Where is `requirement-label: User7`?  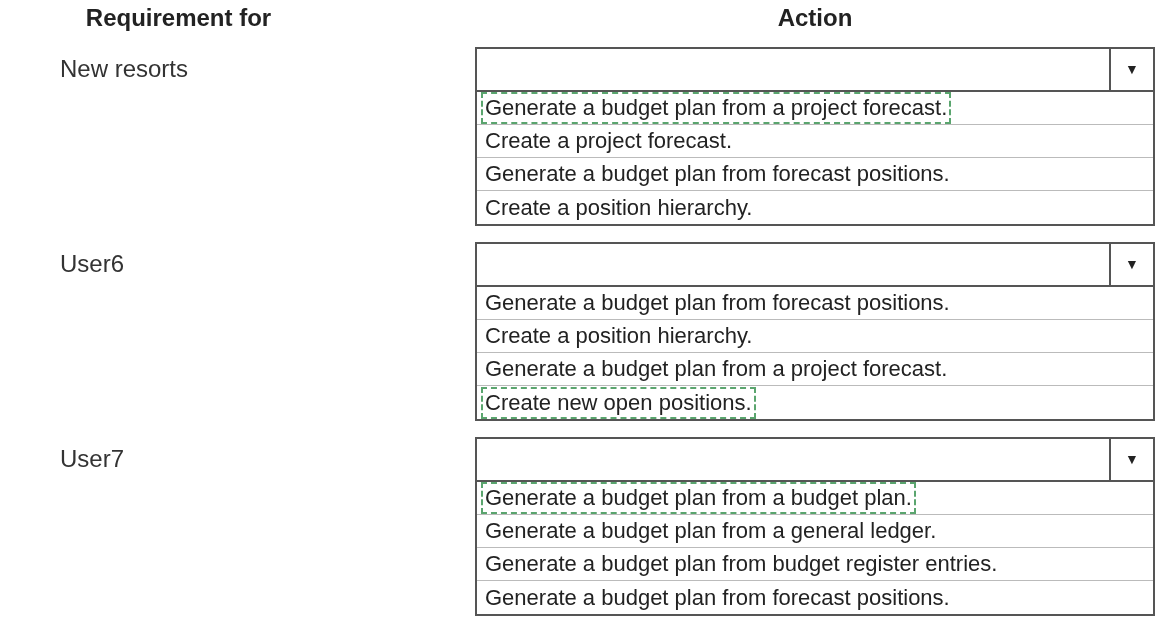
requirement-label: User7 is located at coordinates (92, 458).